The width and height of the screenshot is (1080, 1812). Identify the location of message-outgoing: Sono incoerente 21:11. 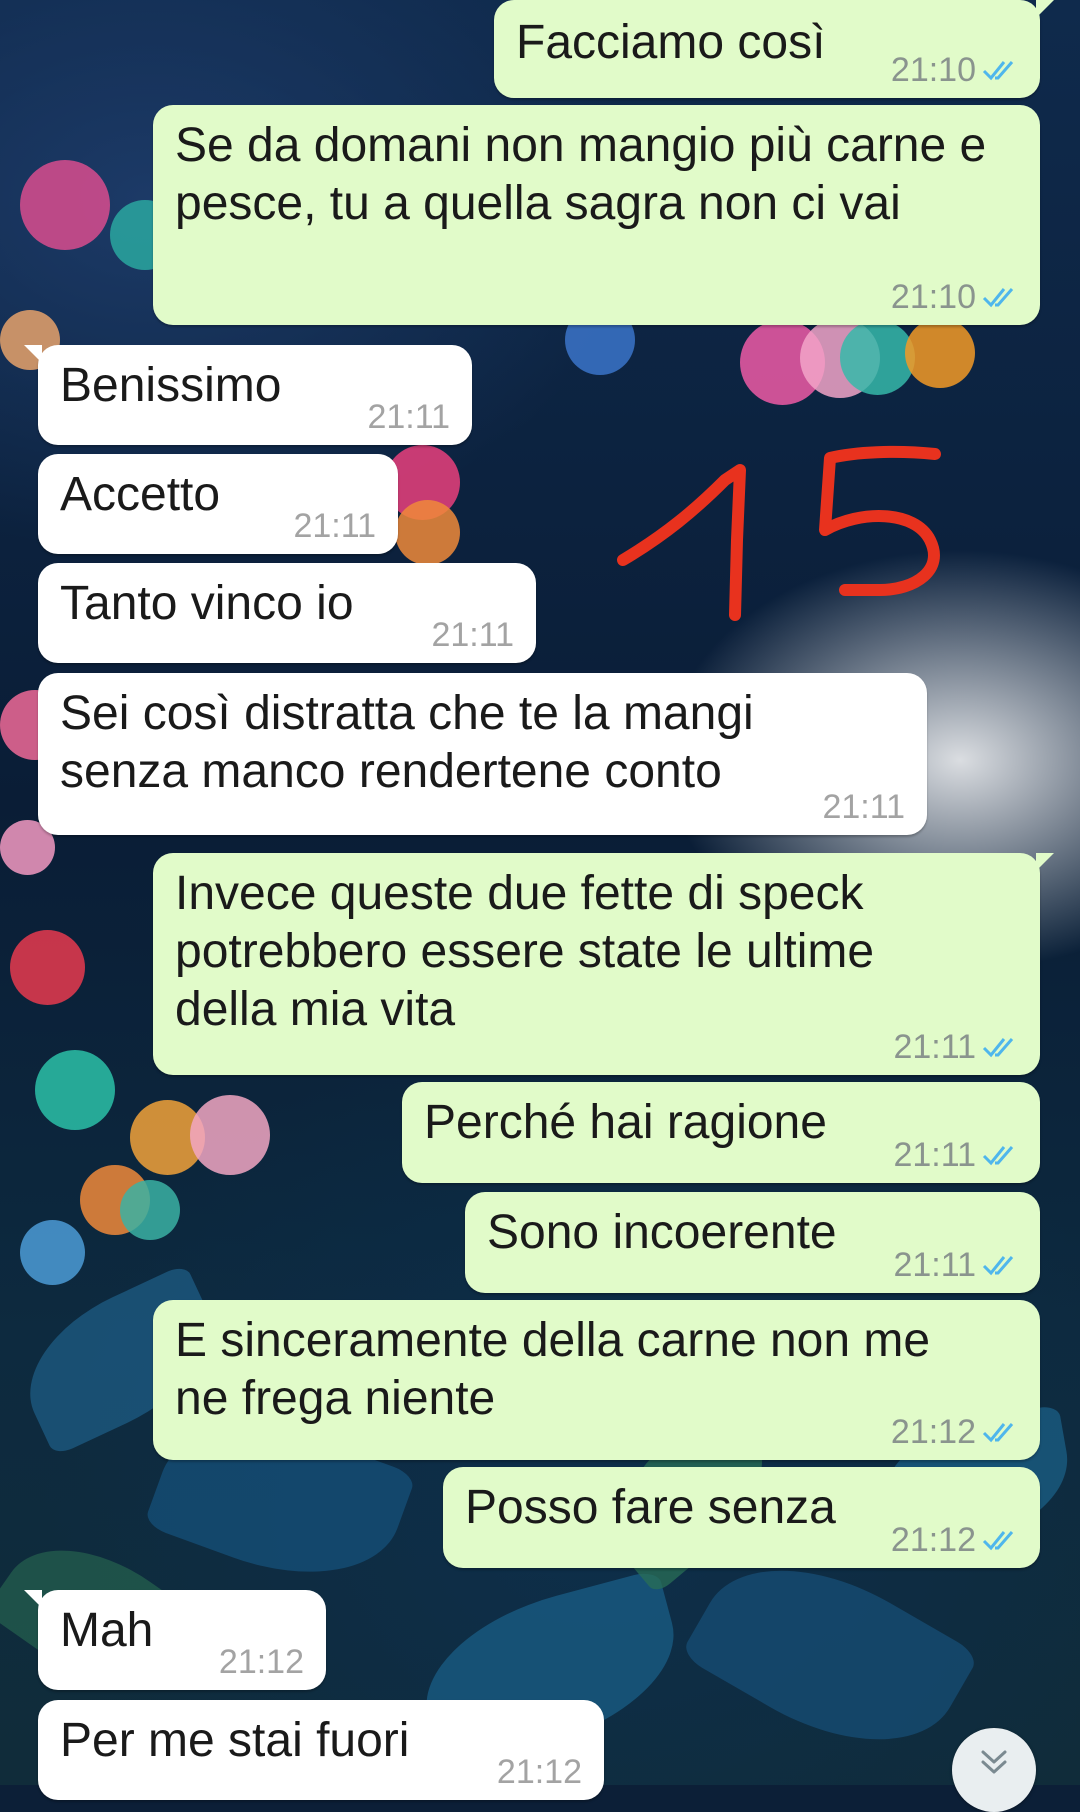
(752, 1242).